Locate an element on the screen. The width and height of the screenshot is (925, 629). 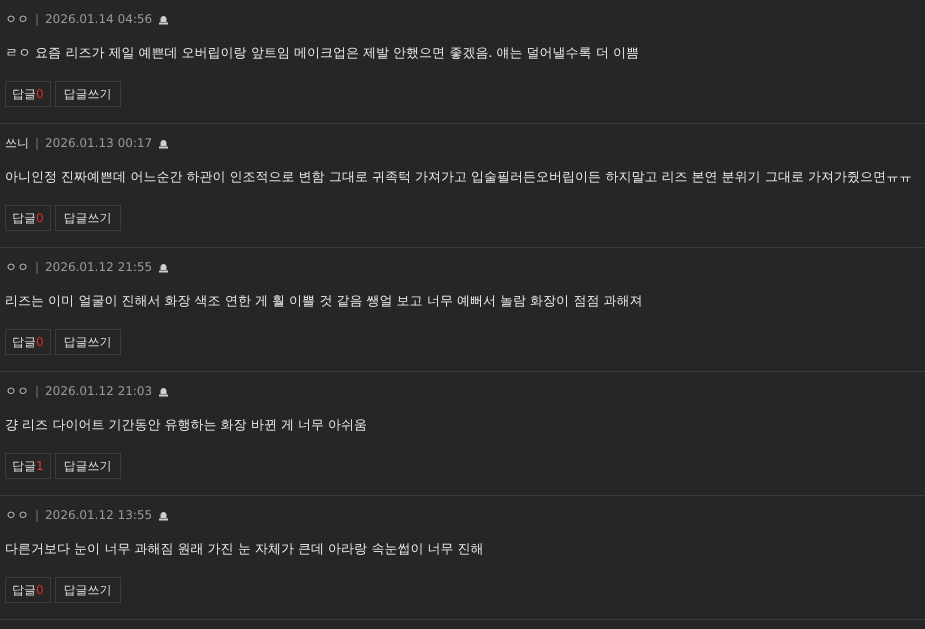
reply-count-button: 답글1 is located at coordinates (28, 466).